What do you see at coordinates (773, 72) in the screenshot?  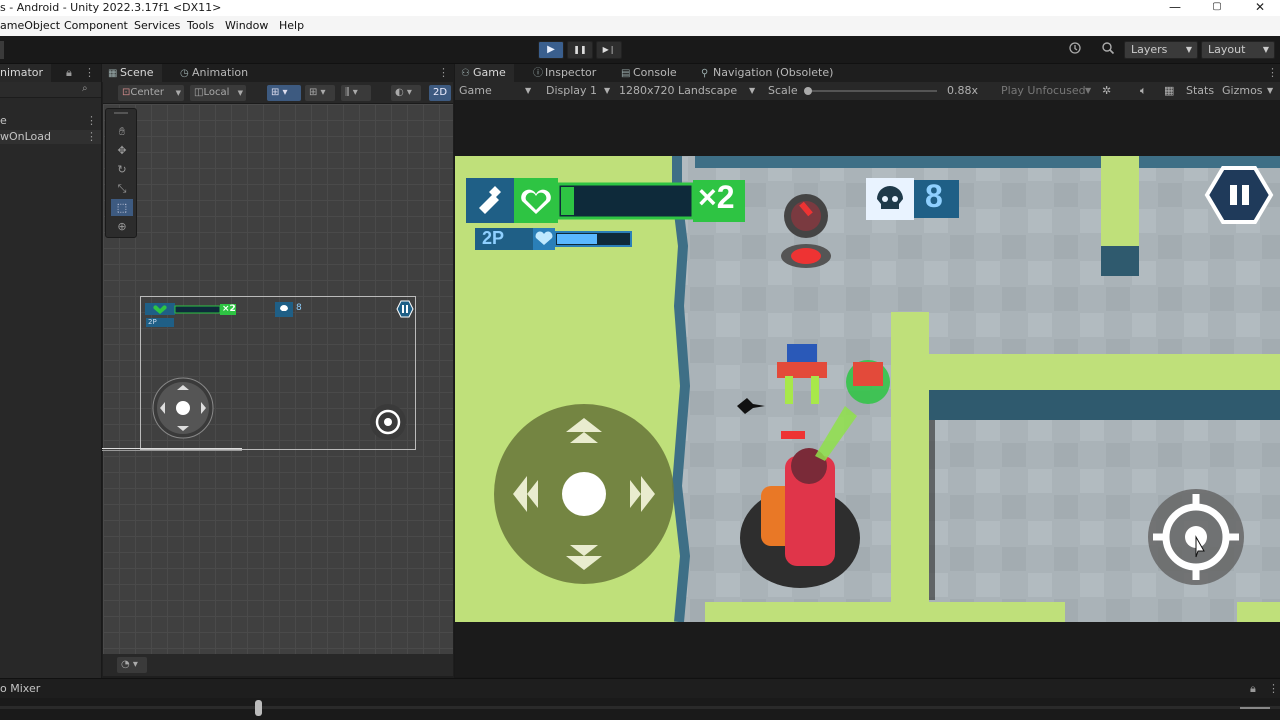 I see `tab-navigation-label: Navigation (Obsolete)` at bounding box center [773, 72].